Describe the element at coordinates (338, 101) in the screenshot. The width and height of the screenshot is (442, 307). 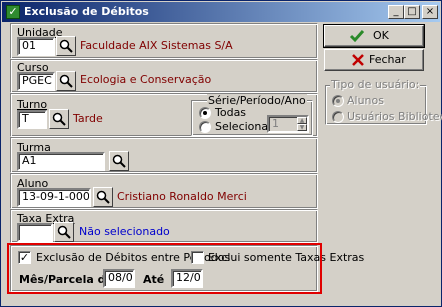
I see `tipo-alunos-radio` at that location.